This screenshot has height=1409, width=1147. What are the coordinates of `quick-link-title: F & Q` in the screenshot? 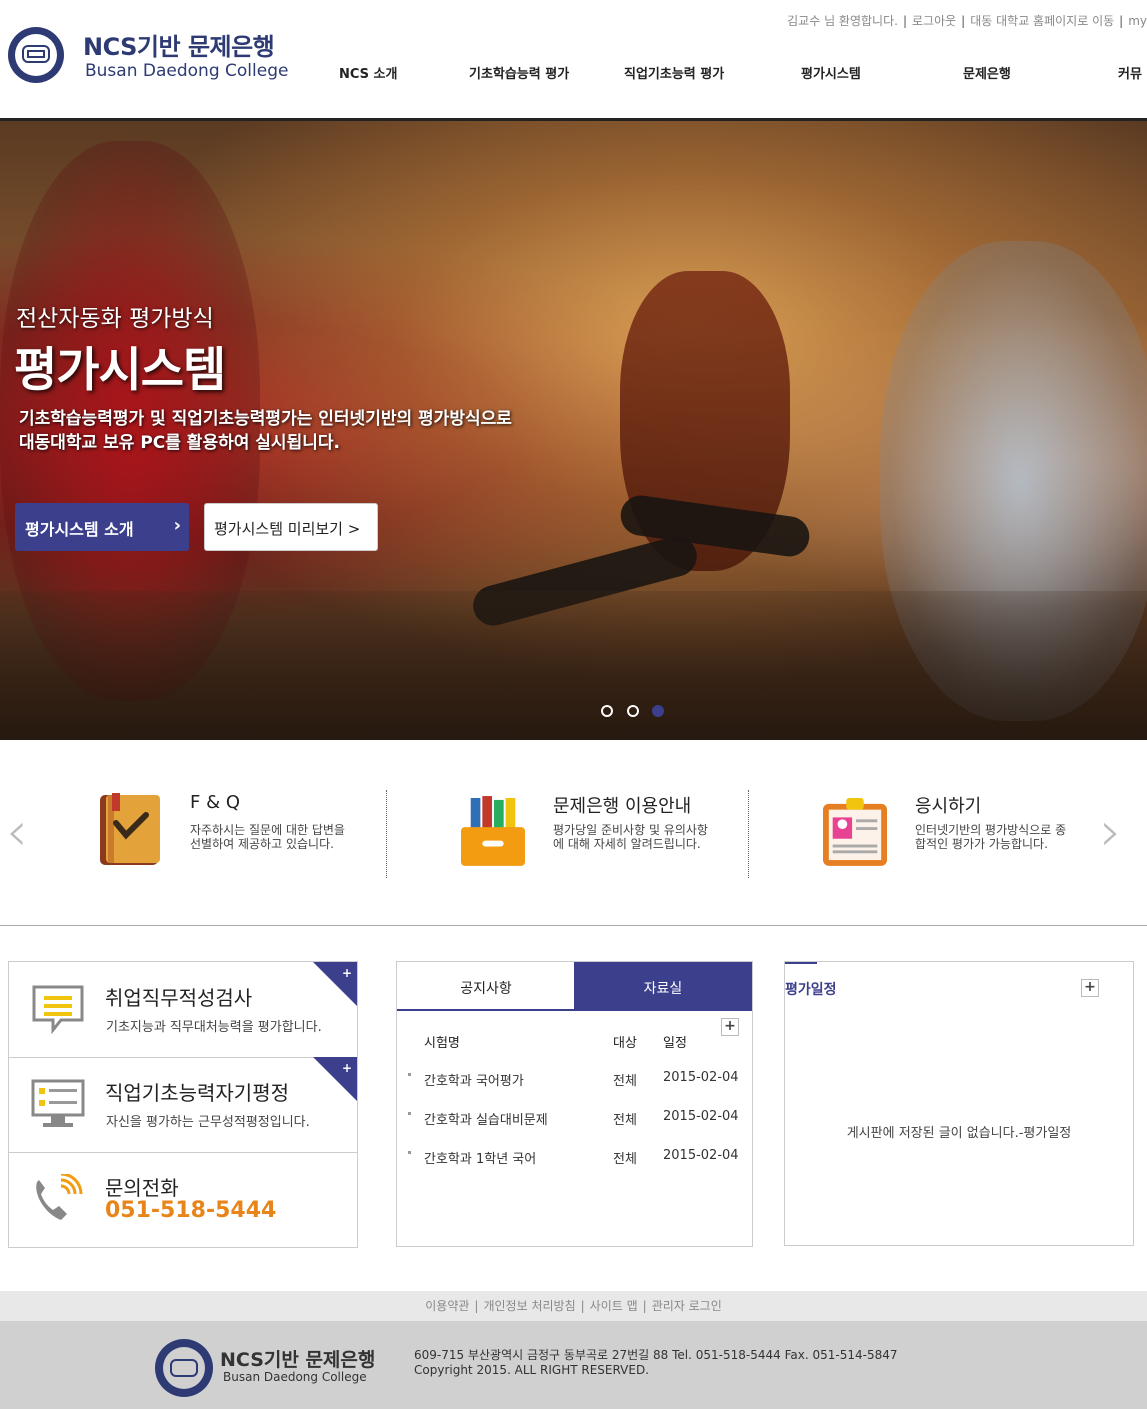 It's located at (215, 802).